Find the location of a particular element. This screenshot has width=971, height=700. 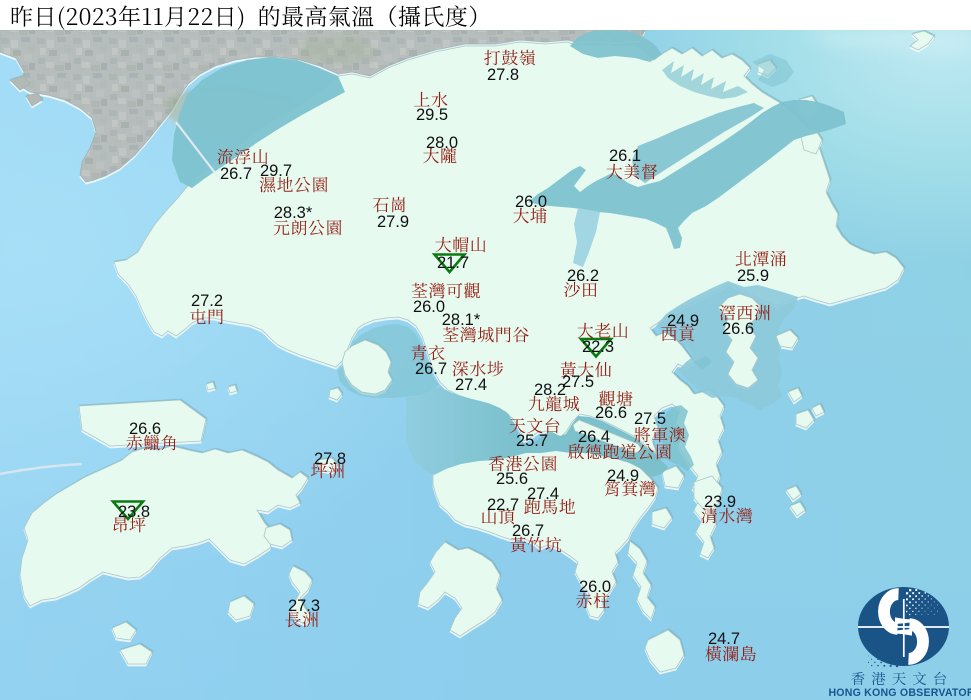

svg-text: 29.5 is located at coordinates (432, 115).